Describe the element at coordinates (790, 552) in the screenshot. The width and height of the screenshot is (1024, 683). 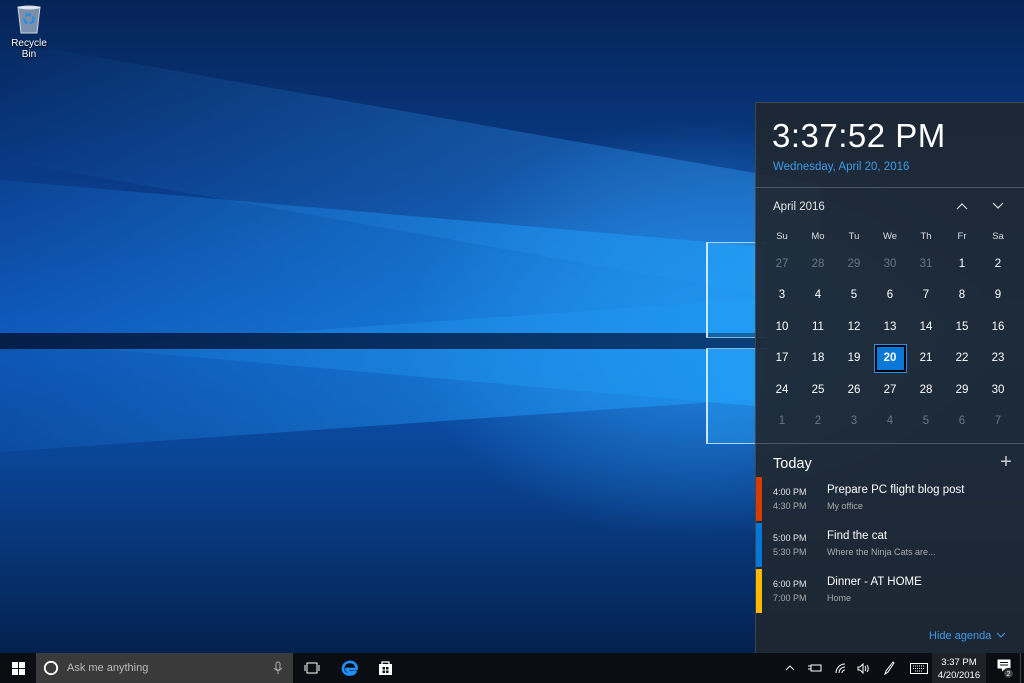
I see `event-end-time: 5:30 PM` at that location.